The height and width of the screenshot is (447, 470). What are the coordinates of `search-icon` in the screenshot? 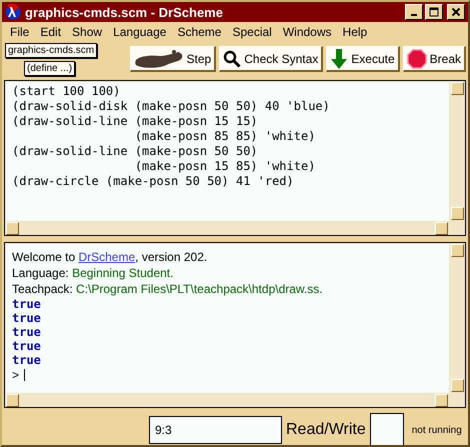 It's located at (232, 59).